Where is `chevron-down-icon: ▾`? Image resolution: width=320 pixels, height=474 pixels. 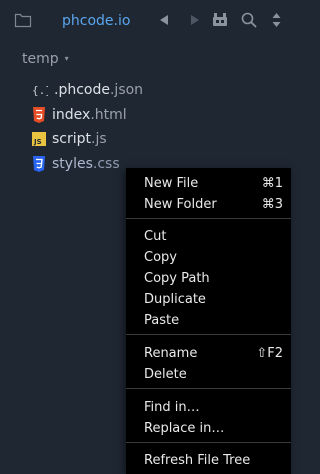 chevron-down-icon: ▾ is located at coordinates (66, 58).